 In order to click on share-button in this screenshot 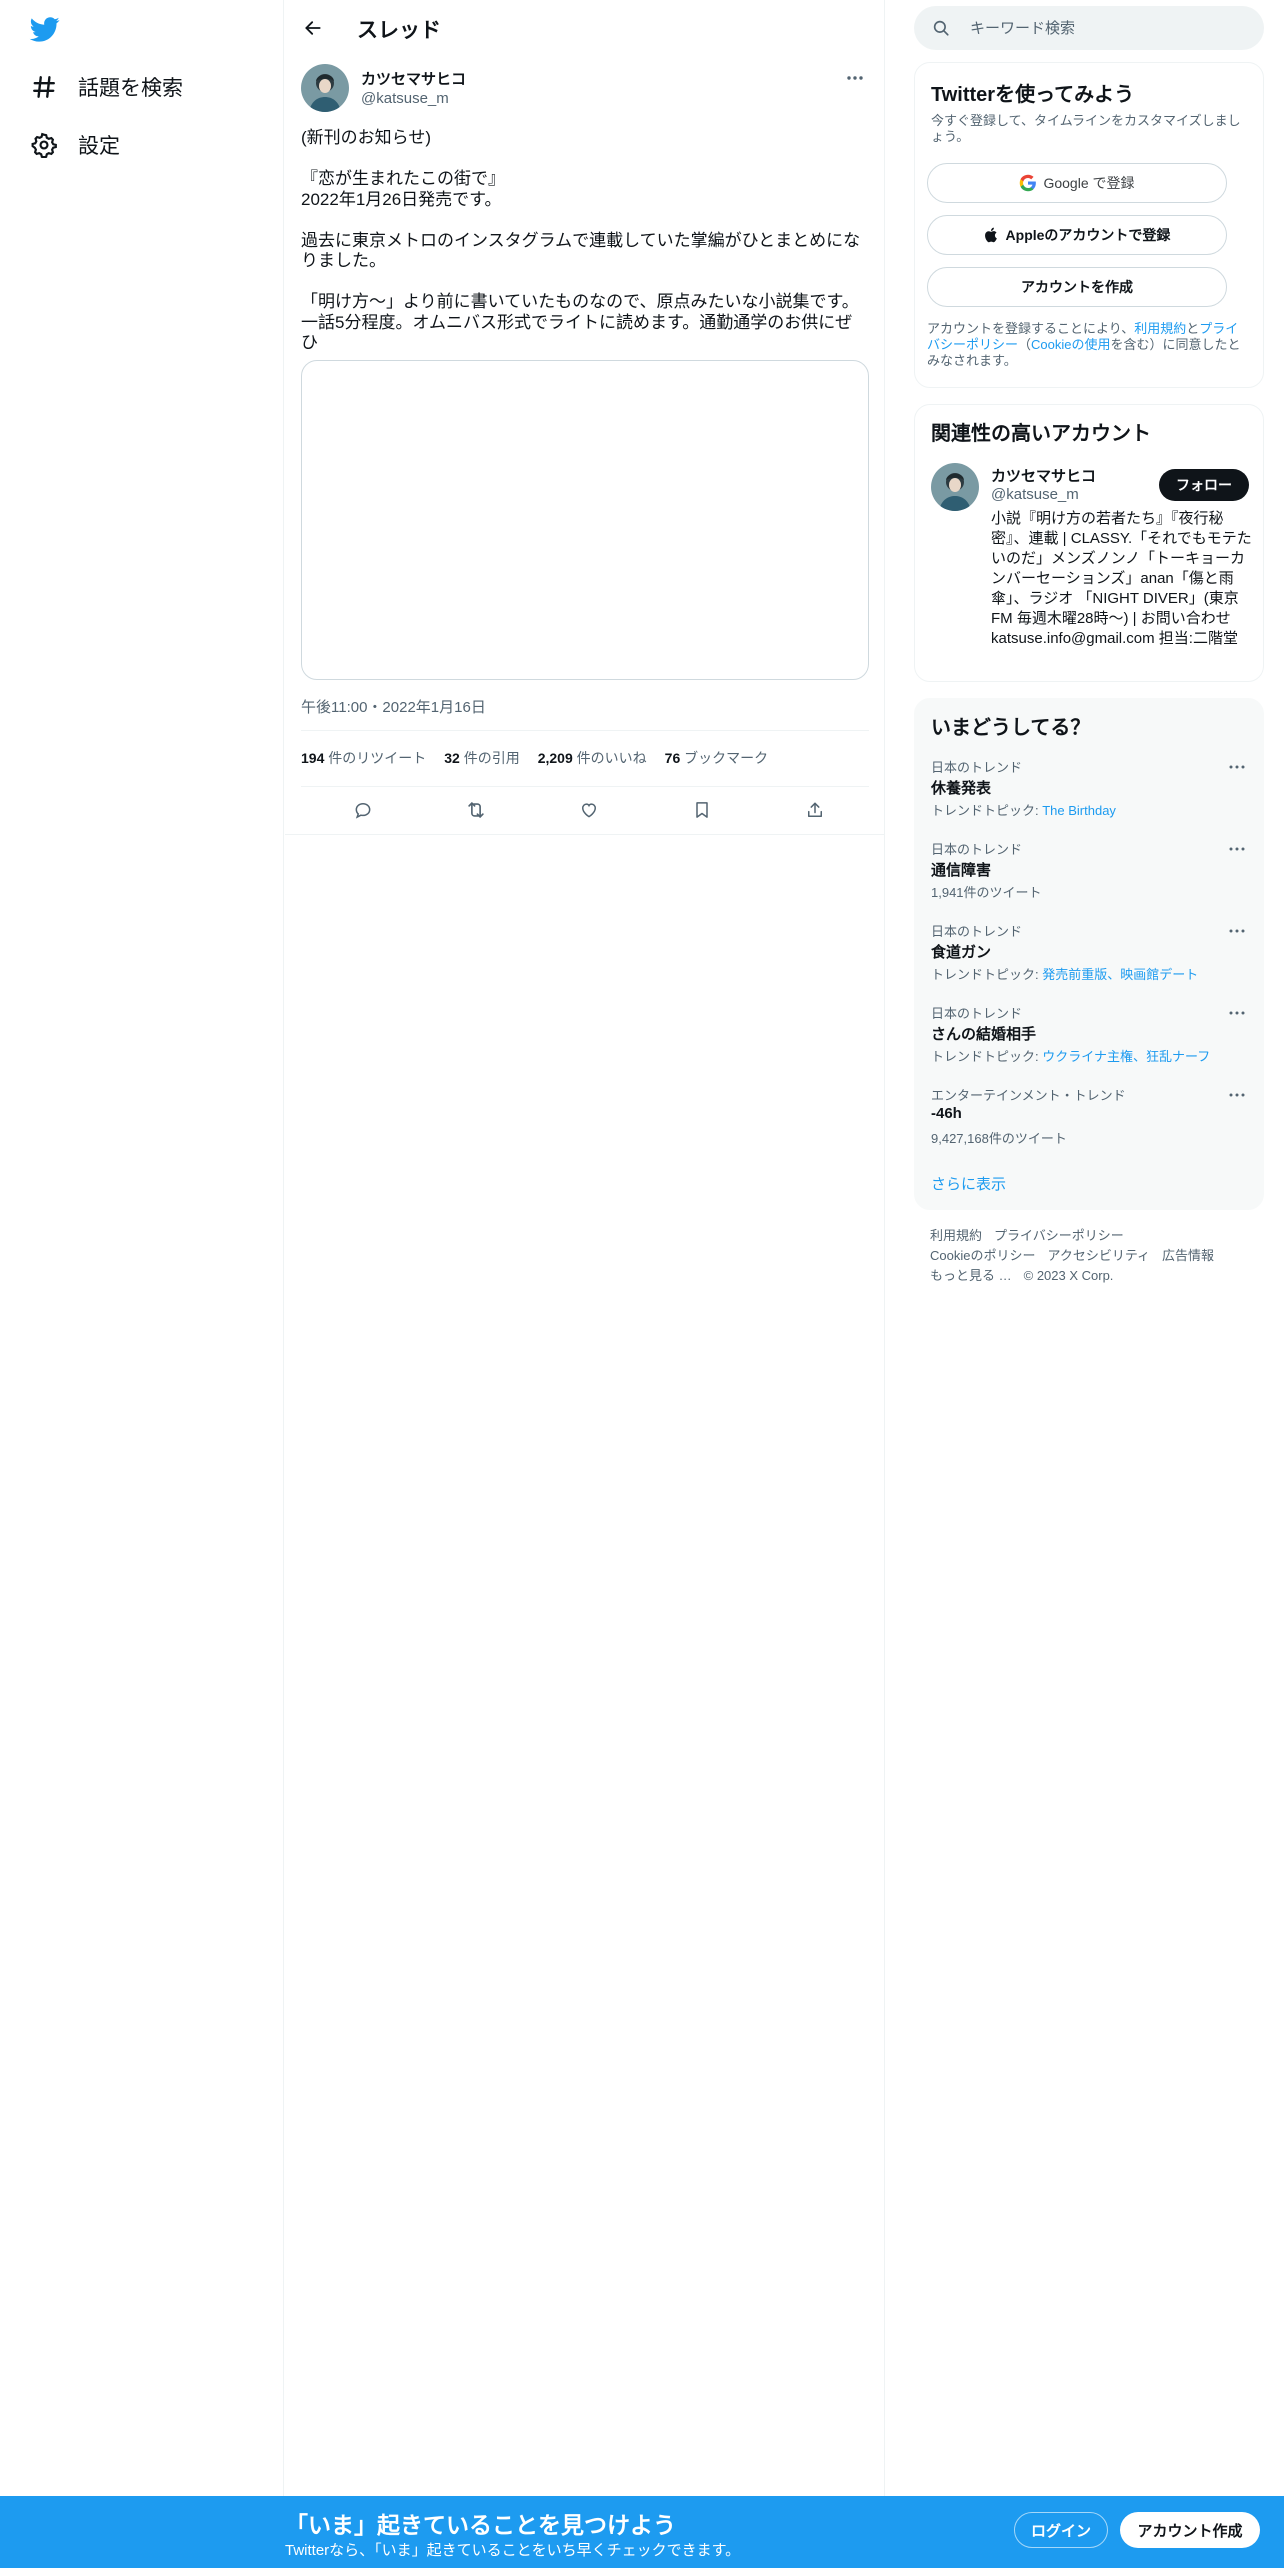, I will do `click(815, 810)`.